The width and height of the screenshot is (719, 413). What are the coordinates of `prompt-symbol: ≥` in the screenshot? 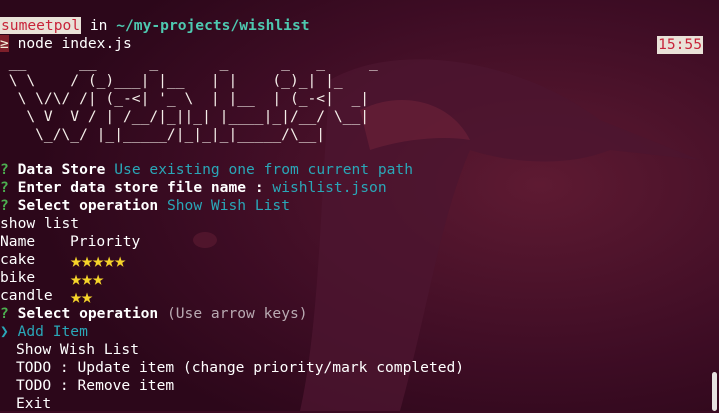 It's located at (4, 43).